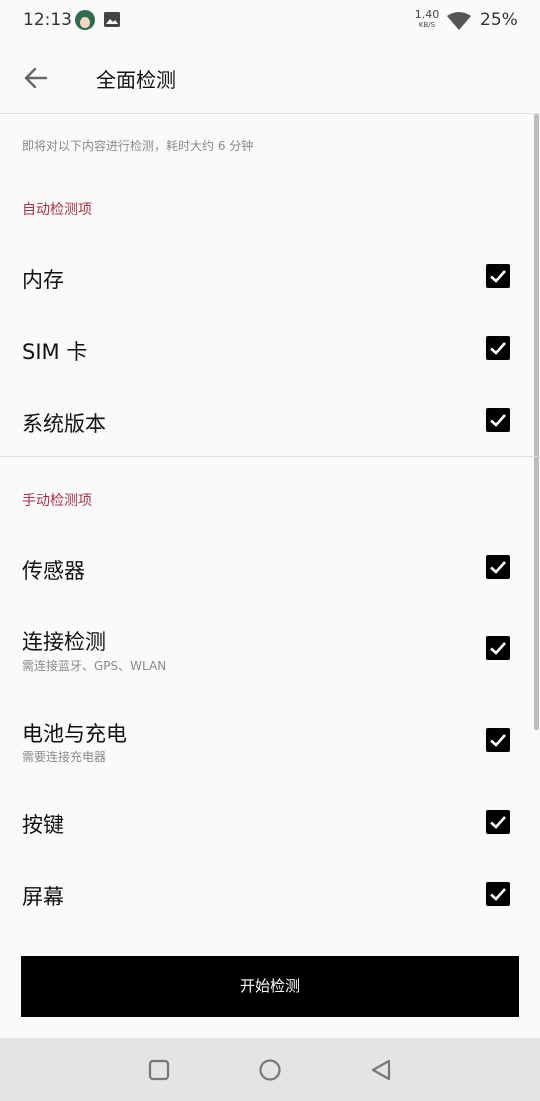 This screenshot has width=540, height=1101. Describe the element at coordinates (36, 78) in the screenshot. I see `back-arrow-icon` at that location.